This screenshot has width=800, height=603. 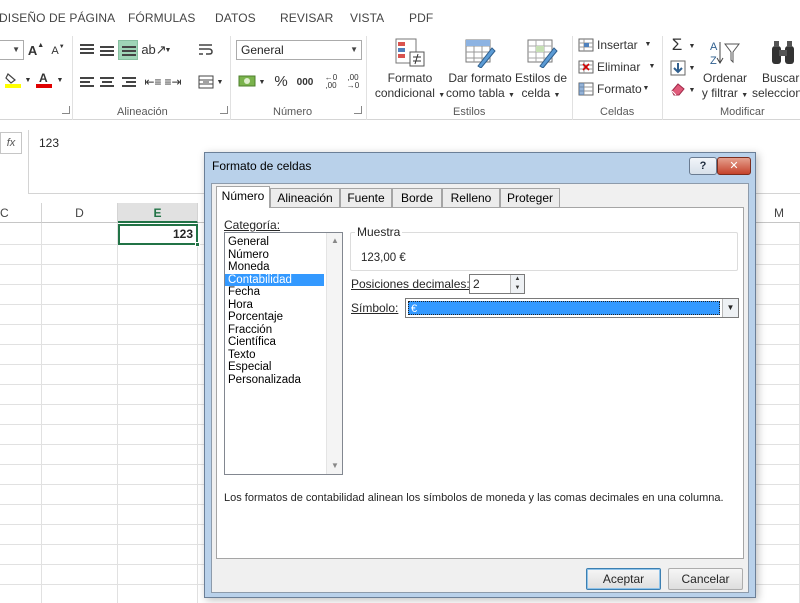 I want to click on percent-style-icon: %, so click(x=281, y=81).